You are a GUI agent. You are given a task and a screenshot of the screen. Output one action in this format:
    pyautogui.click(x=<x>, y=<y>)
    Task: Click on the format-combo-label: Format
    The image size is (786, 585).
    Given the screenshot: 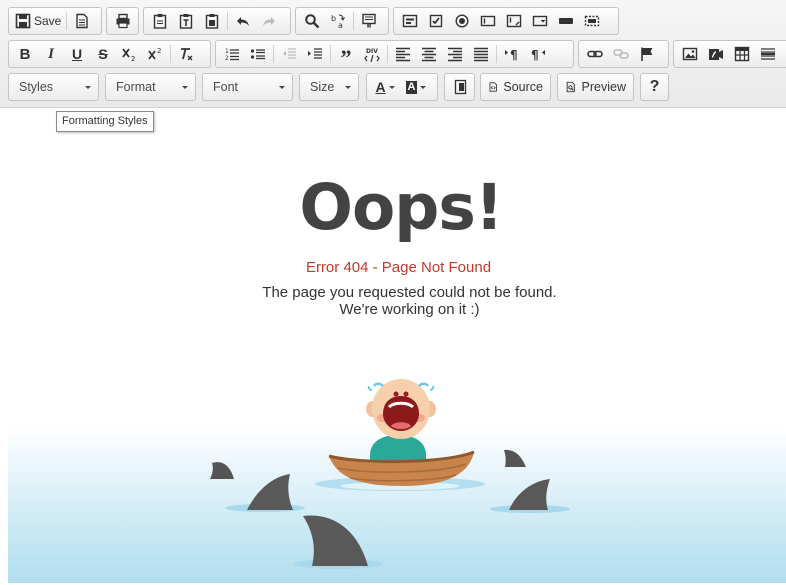 What is the action you would take?
    pyautogui.click(x=136, y=87)
    